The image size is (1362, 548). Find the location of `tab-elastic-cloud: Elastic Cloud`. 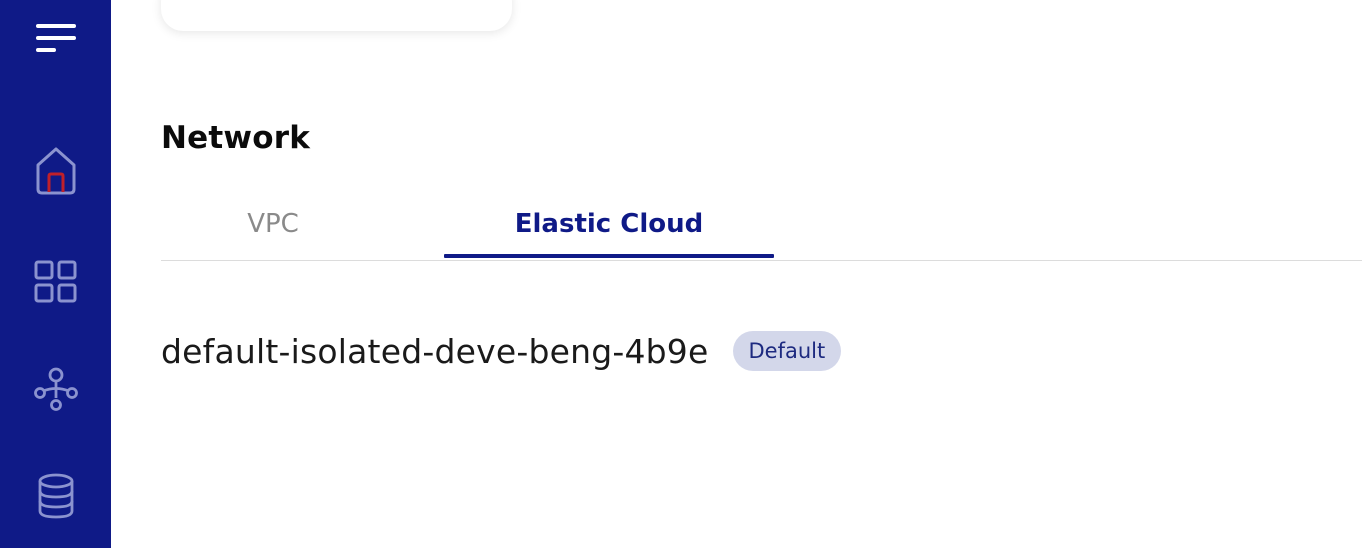

tab-elastic-cloud: Elastic Cloud is located at coordinates (609, 224).